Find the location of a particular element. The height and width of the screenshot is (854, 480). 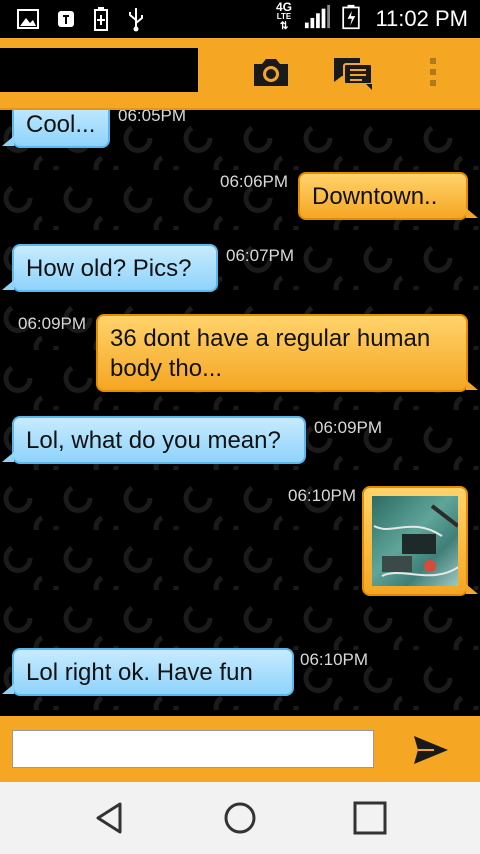

camera-icon is located at coordinates (270, 72).